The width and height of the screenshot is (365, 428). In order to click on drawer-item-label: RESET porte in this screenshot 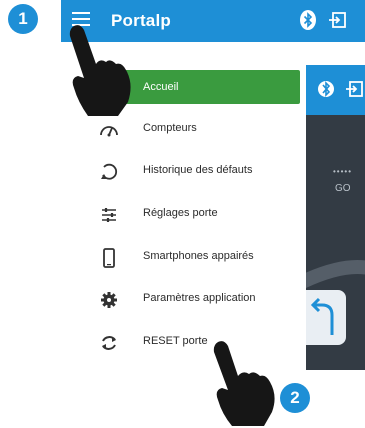, I will do `click(175, 341)`.